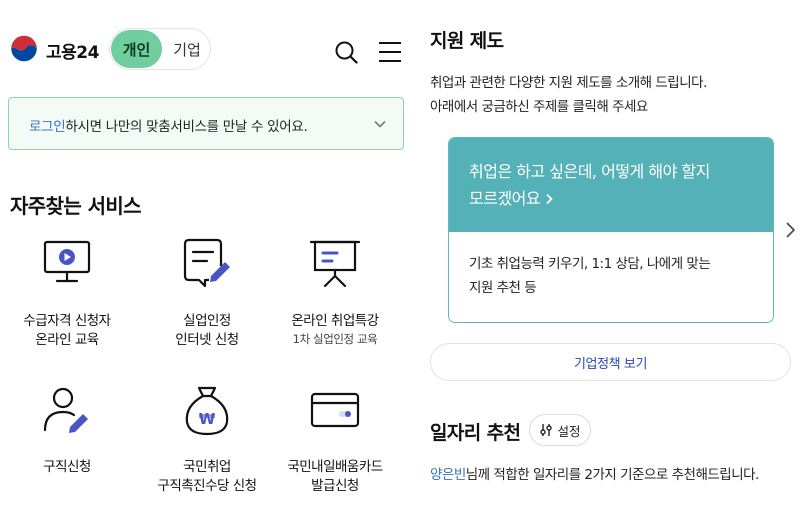 The width and height of the screenshot is (800, 528). I want to click on settings-button: 설정, so click(560, 430).